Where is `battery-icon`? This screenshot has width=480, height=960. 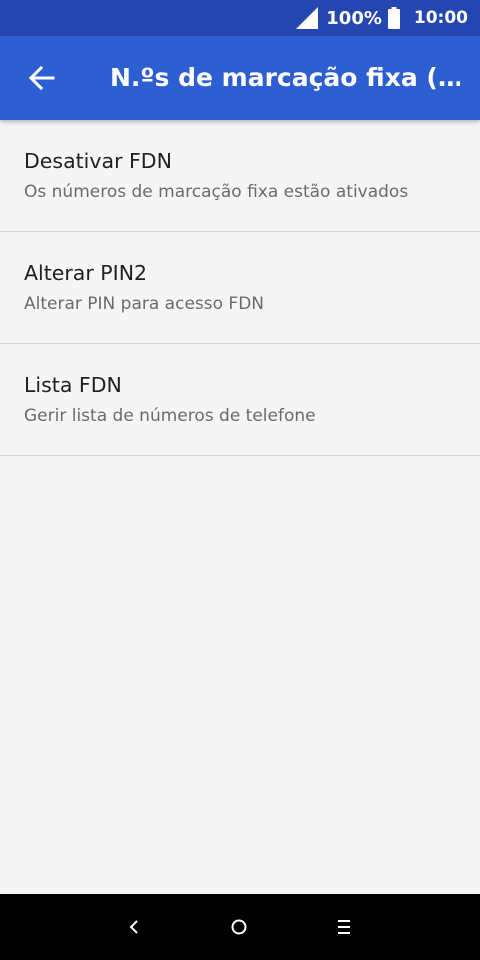 battery-icon is located at coordinates (393, 18).